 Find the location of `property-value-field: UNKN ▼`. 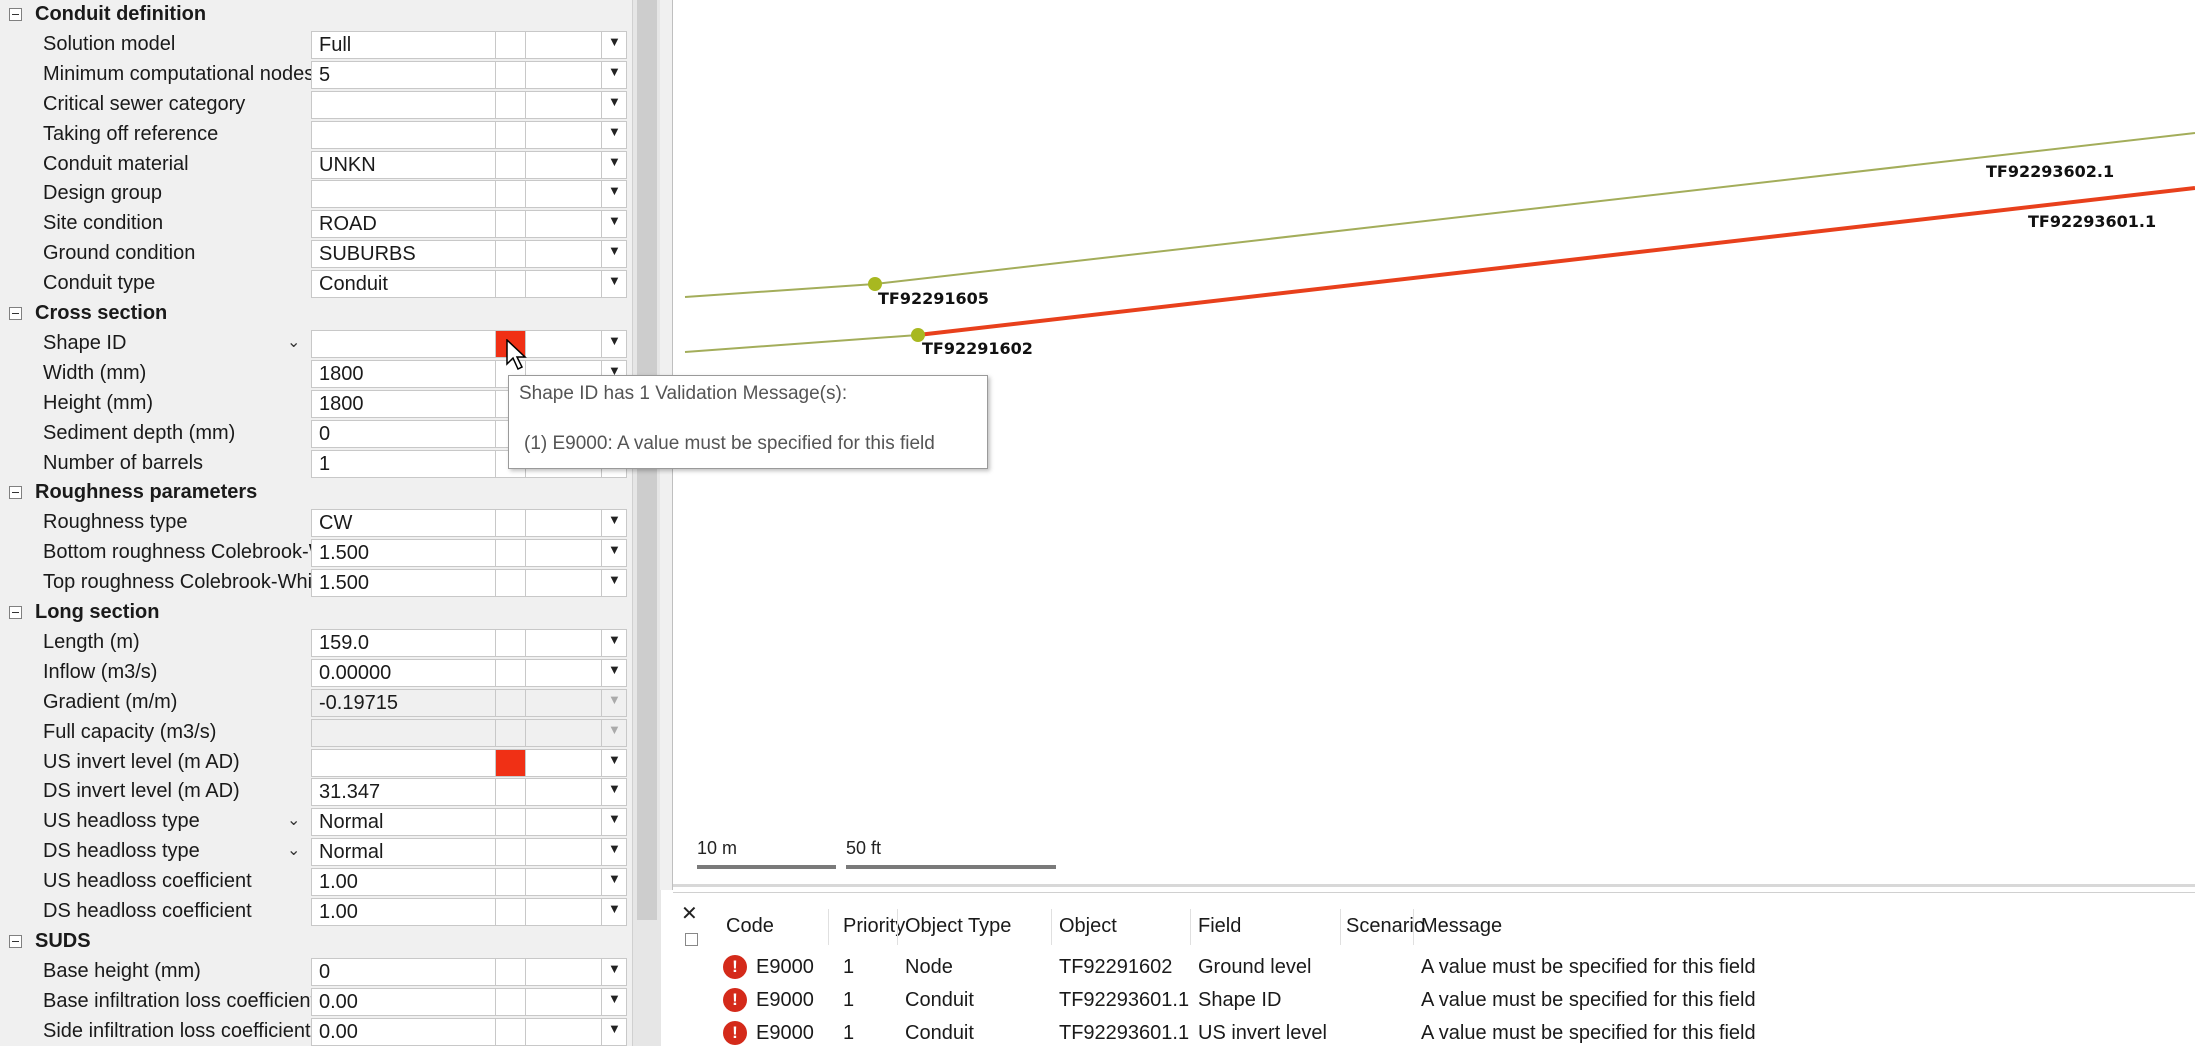

property-value-field: UNKN ▼ is located at coordinates (469, 165).